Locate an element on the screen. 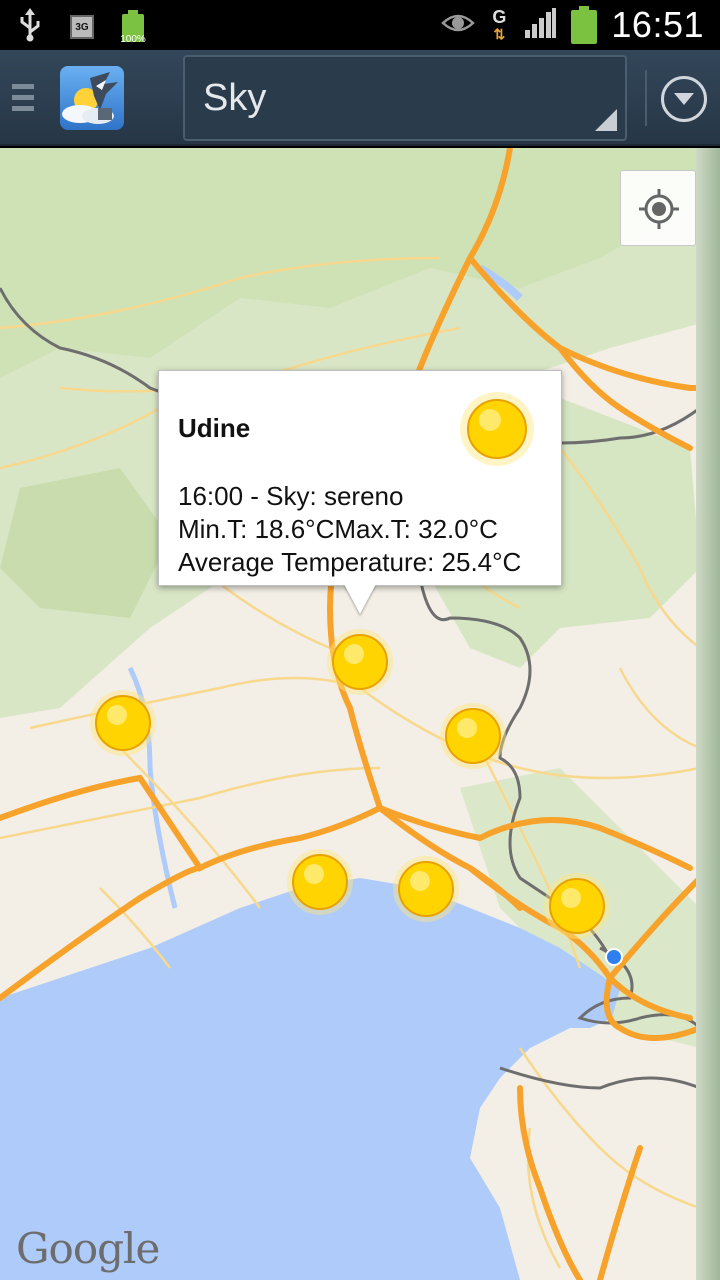 The height and width of the screenshot is (1280, 720). status-right: G ⇅ 16:51 is located at coordinates (572, 25).